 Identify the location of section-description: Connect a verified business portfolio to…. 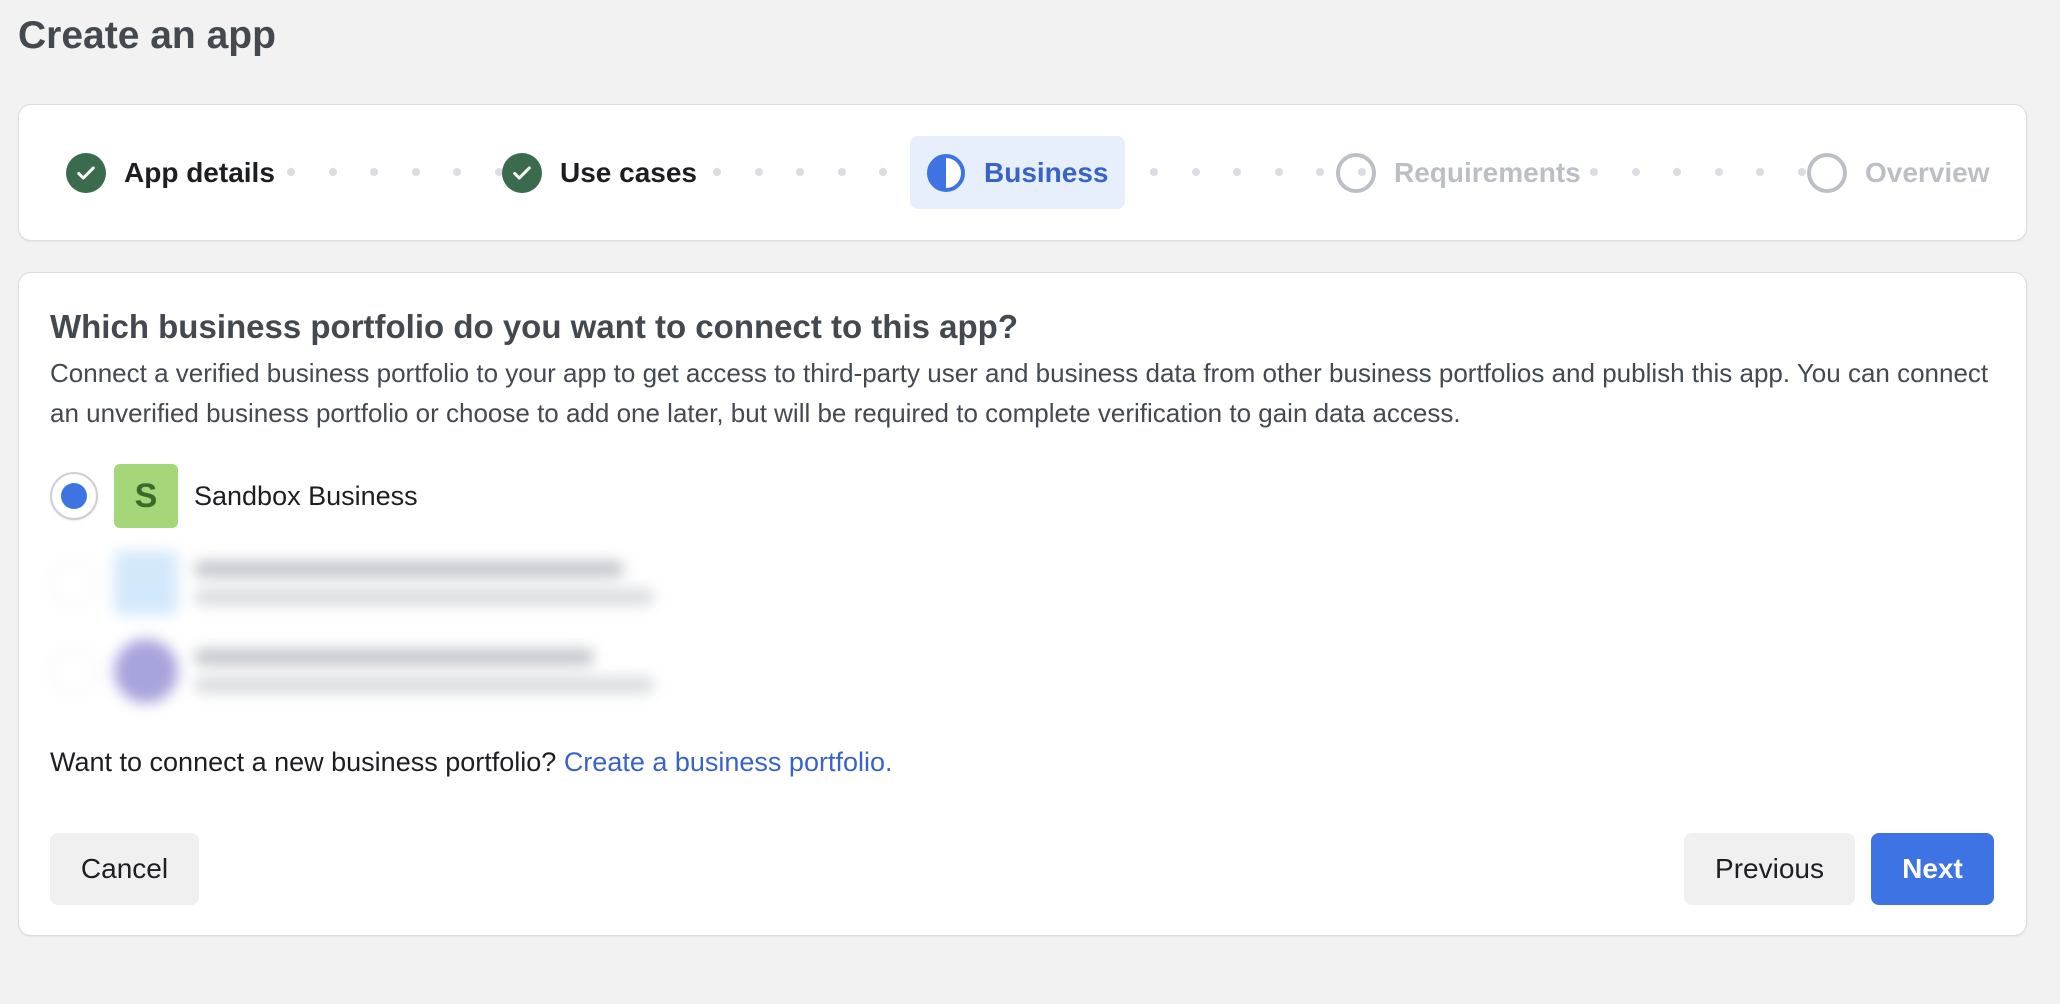
(1019, 393).